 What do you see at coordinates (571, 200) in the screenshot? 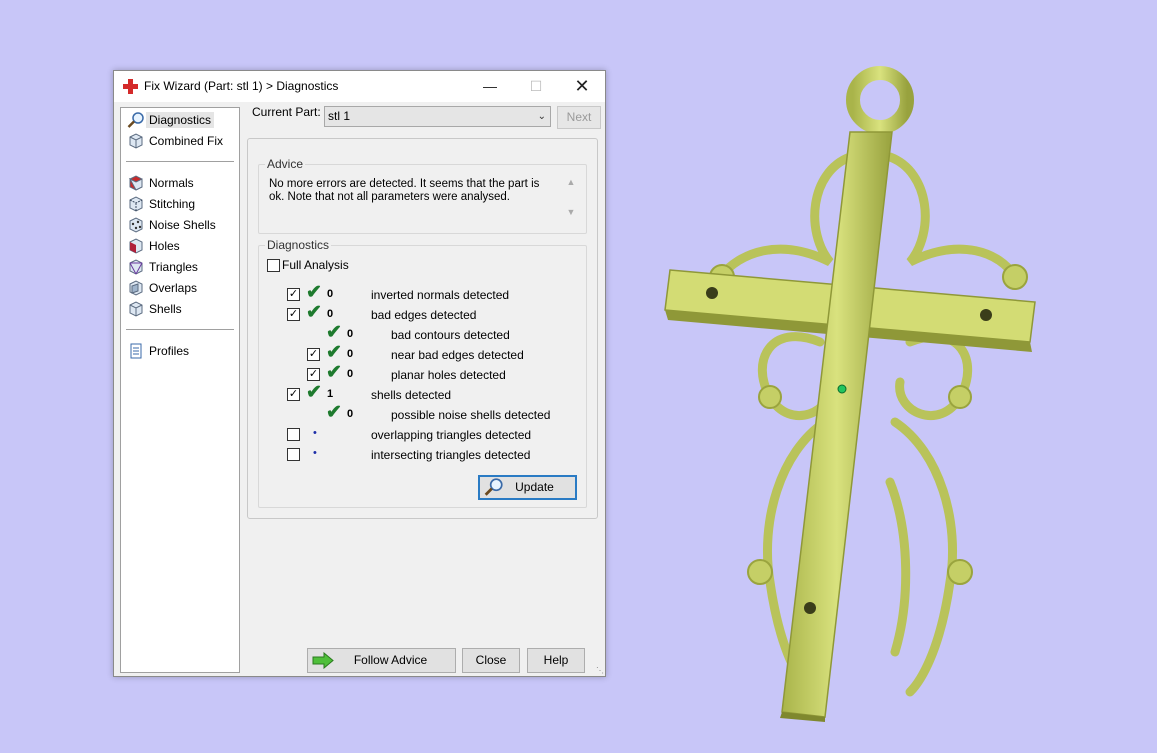
I see `advice-scrollbar: ▲ ▼` at bounding box center [571, 200].